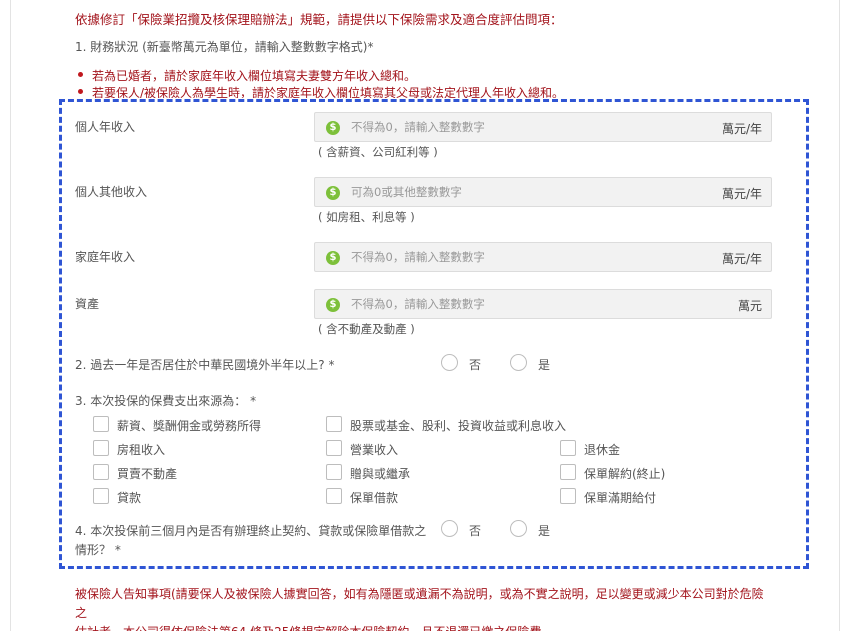  Describe the element at coordinates (87, 304) in the screenshot. I see `label-assets: 資產` at that location.